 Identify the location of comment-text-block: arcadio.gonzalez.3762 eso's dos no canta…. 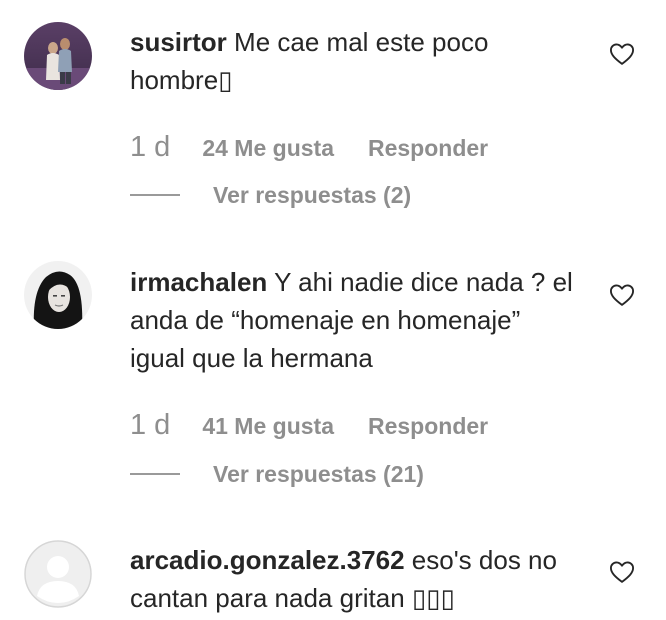
(355, 579).